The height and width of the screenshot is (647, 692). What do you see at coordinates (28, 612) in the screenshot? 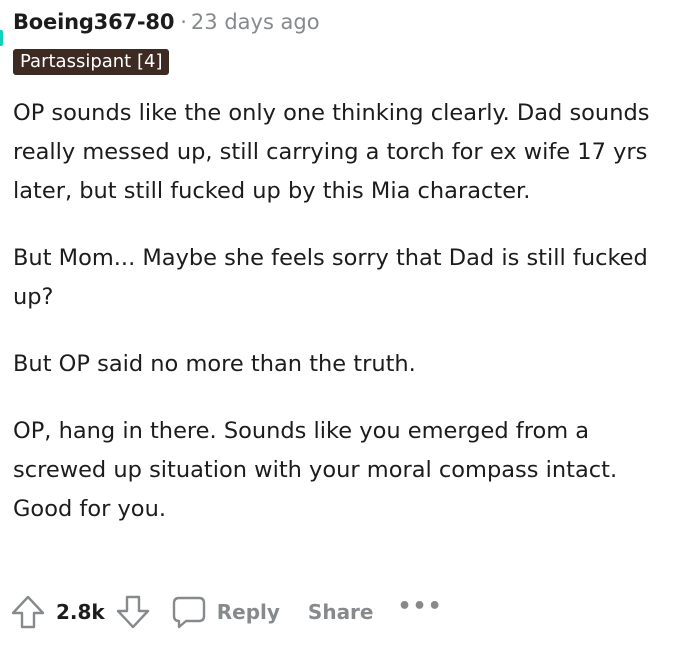
I see `upvote-arrow-icon` at bounding box center [28, 612].